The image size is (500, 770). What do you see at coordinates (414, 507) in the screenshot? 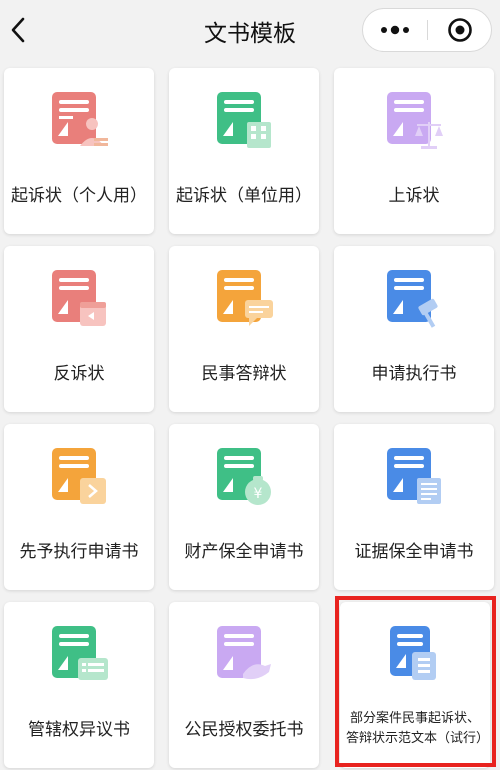
I see `template-card-evidence-preservation: 证据保全申请书` at bounding box center [414, 507].